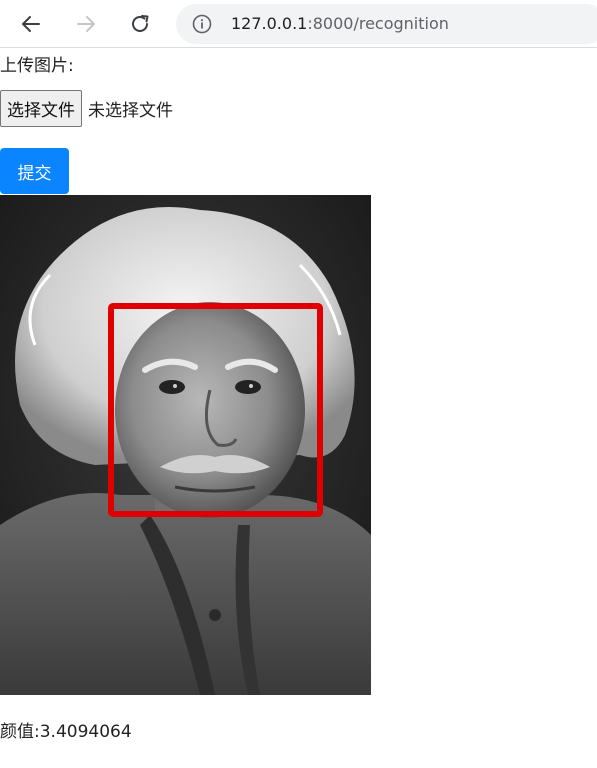 This screenshot has height=768, width=597. I want to click on forward-button, so click(86, 24).